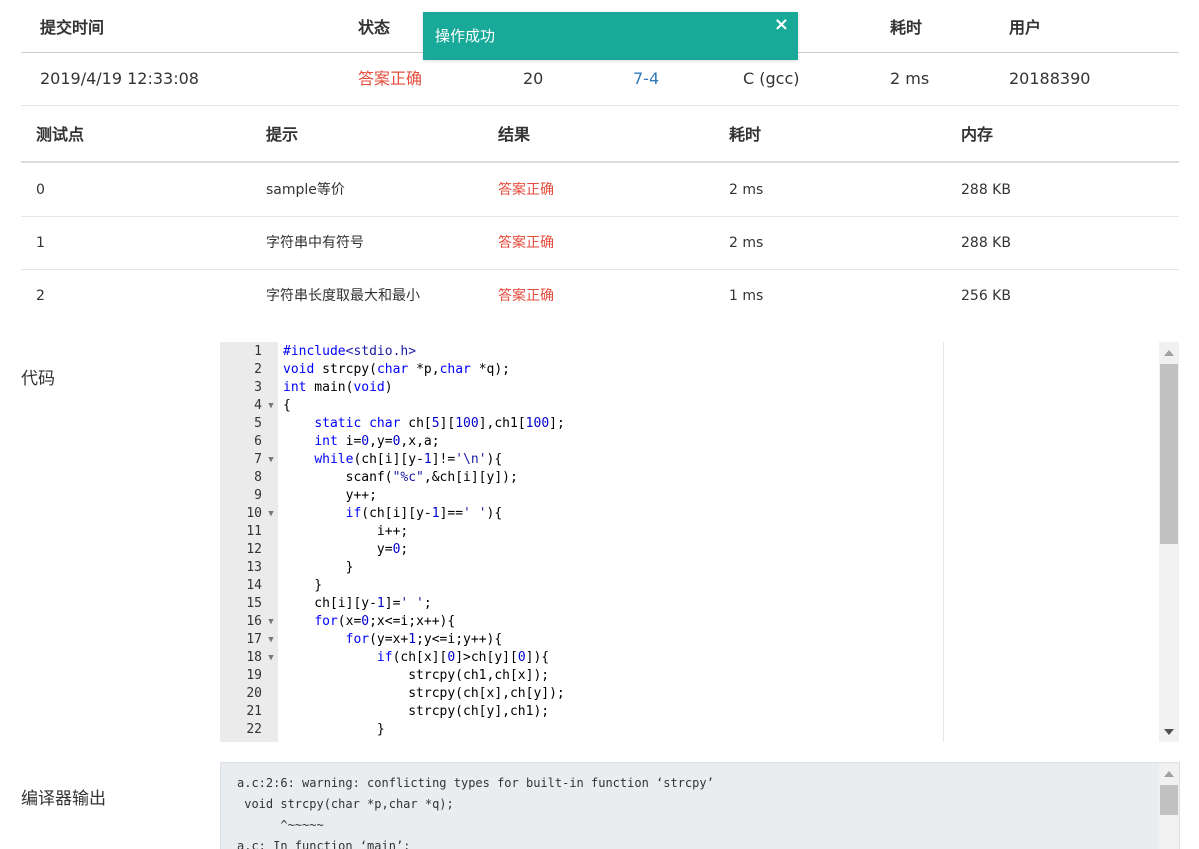 The width and height of the screenshot is (1199, 849). What do you see at coordinates (699, 370) in the screenshot?
I see `code-line: 2 void strcpy(char *p,char *q);` at bounding box center [699, 370].